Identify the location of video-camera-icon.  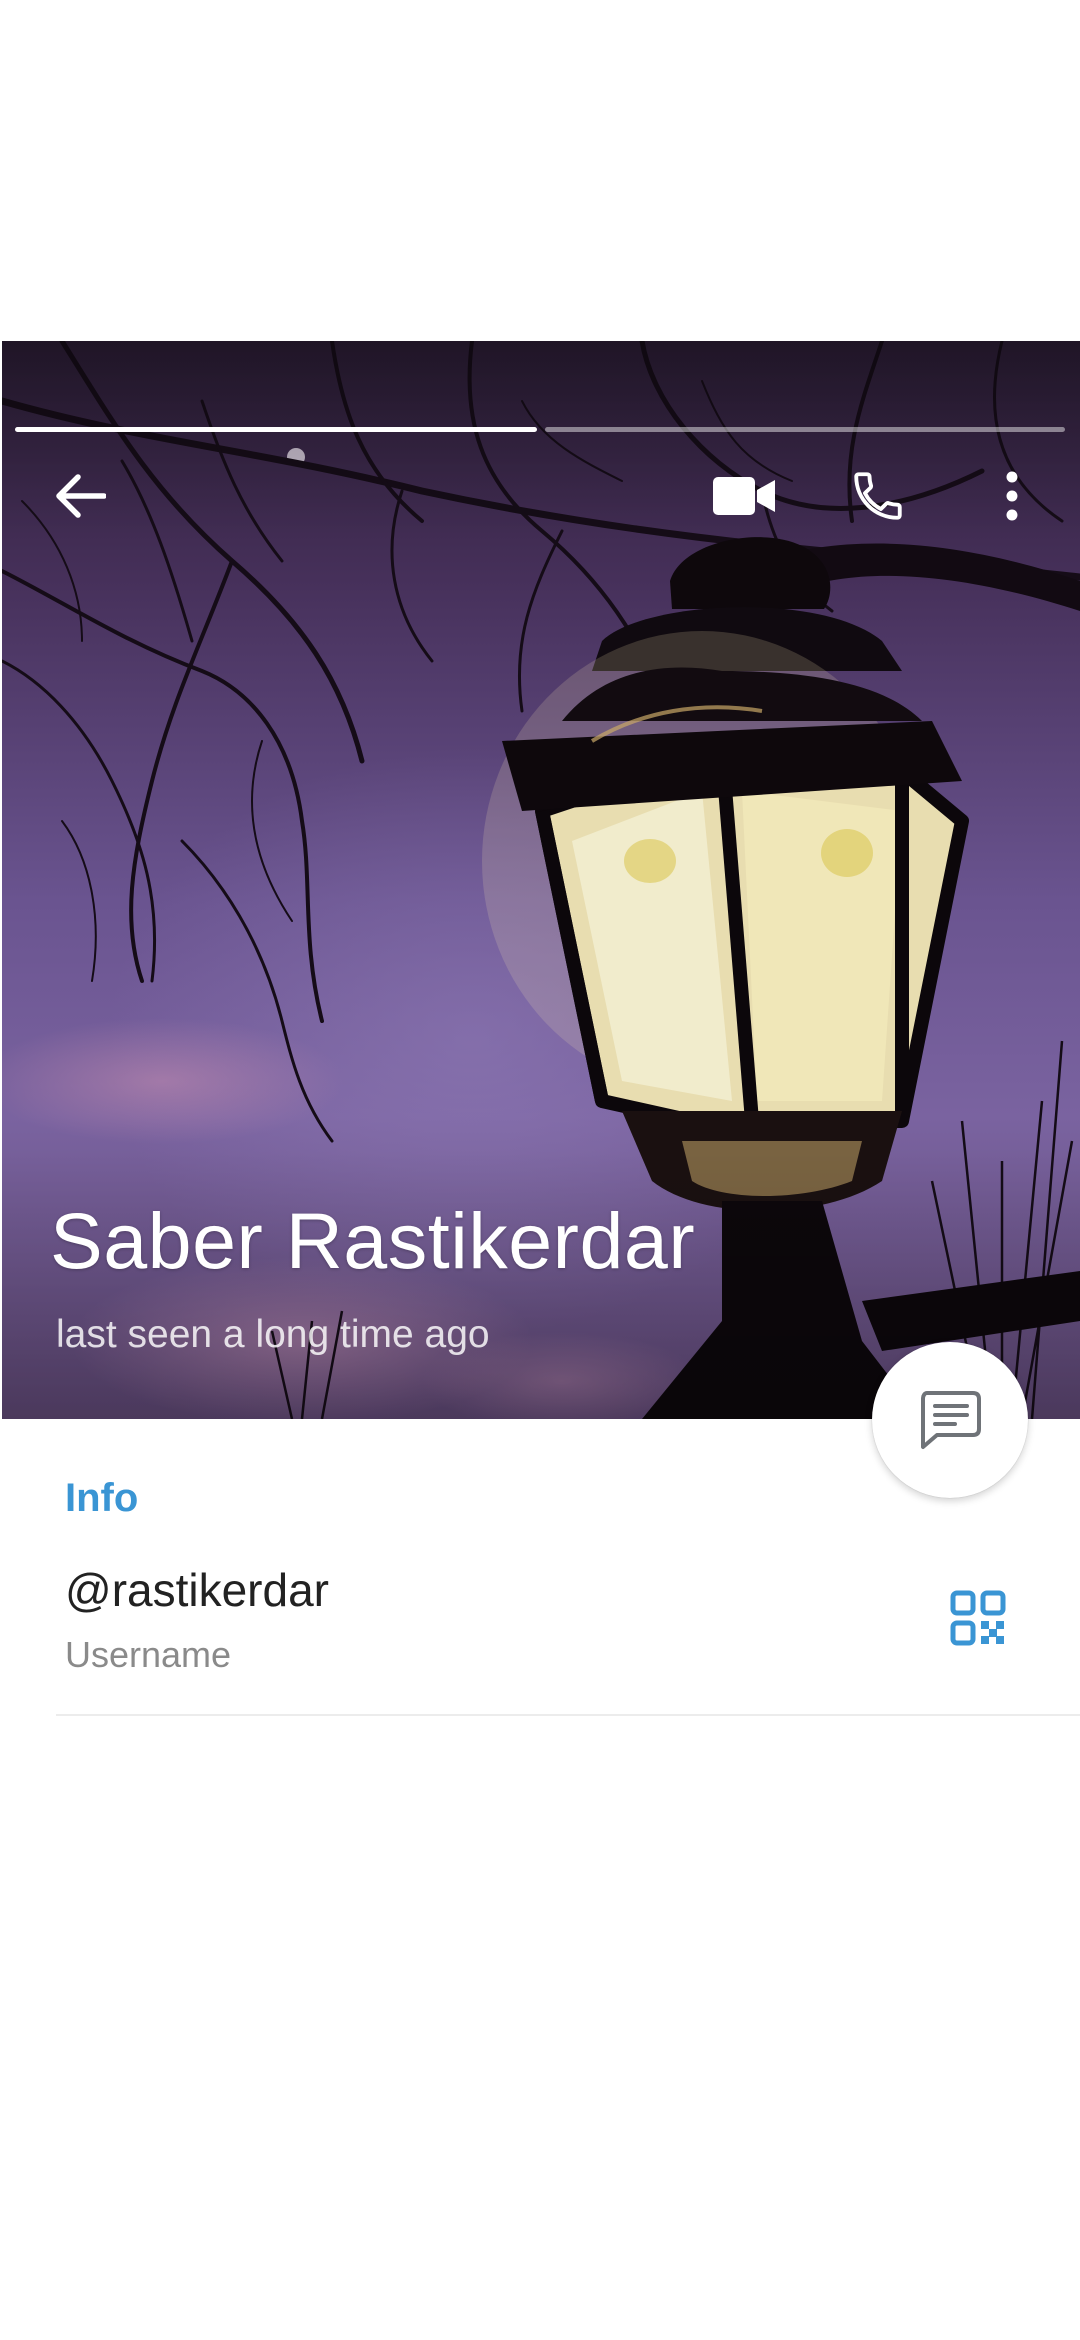
(744, 496).